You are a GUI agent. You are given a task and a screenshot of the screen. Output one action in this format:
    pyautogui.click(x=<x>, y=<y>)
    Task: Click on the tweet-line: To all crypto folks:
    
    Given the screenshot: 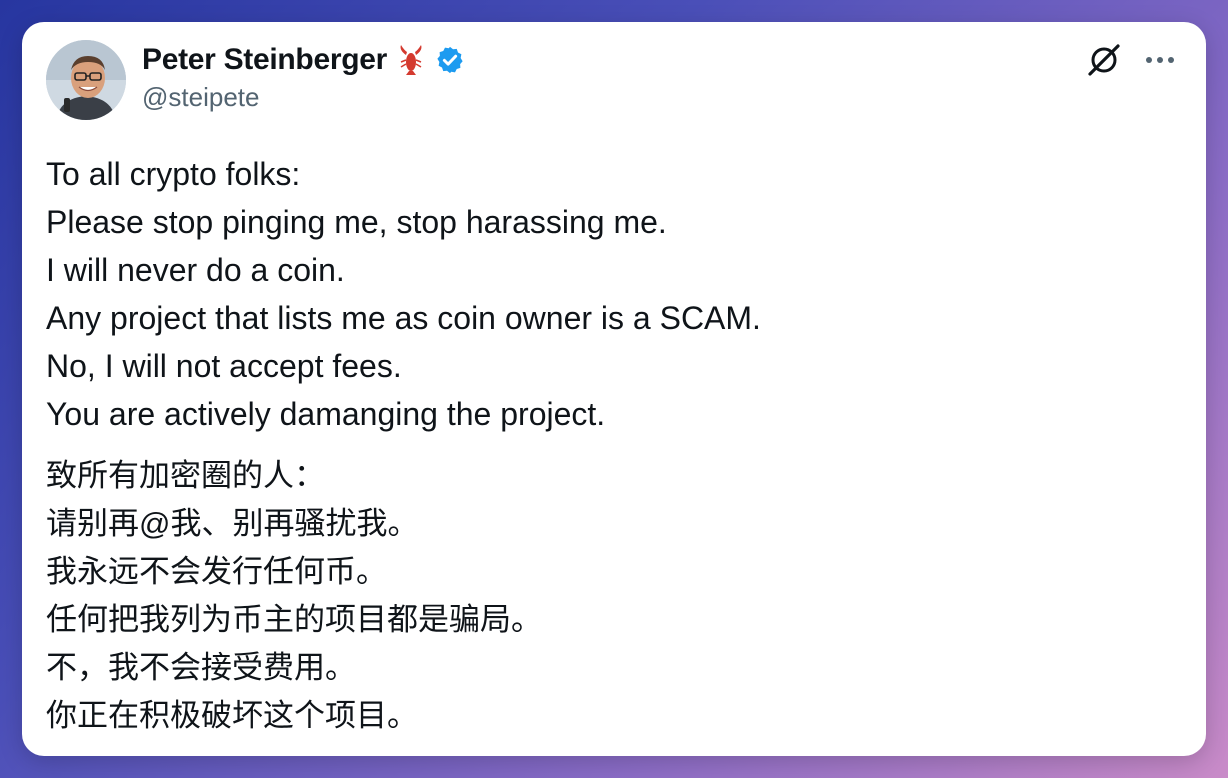 What is the action you would take?
    pyautogui.click(x=173, y=174)
    